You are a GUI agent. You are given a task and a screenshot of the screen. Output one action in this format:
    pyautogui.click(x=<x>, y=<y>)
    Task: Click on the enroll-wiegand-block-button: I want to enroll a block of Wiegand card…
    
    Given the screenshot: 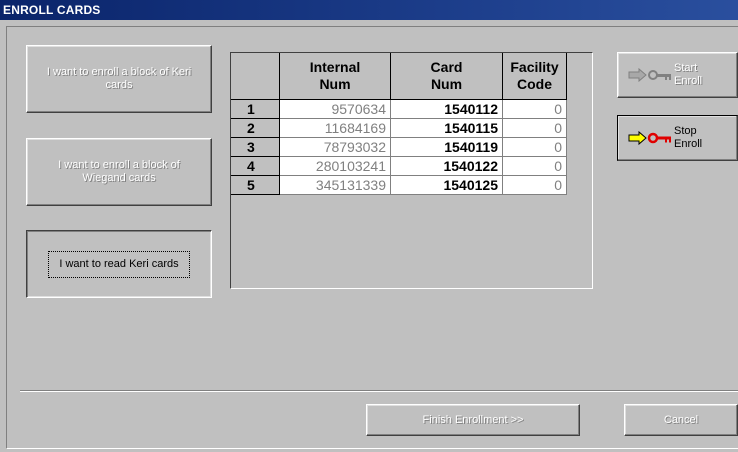 What is the action you would take?
    pyautogui.click(x=119, y=172)
    